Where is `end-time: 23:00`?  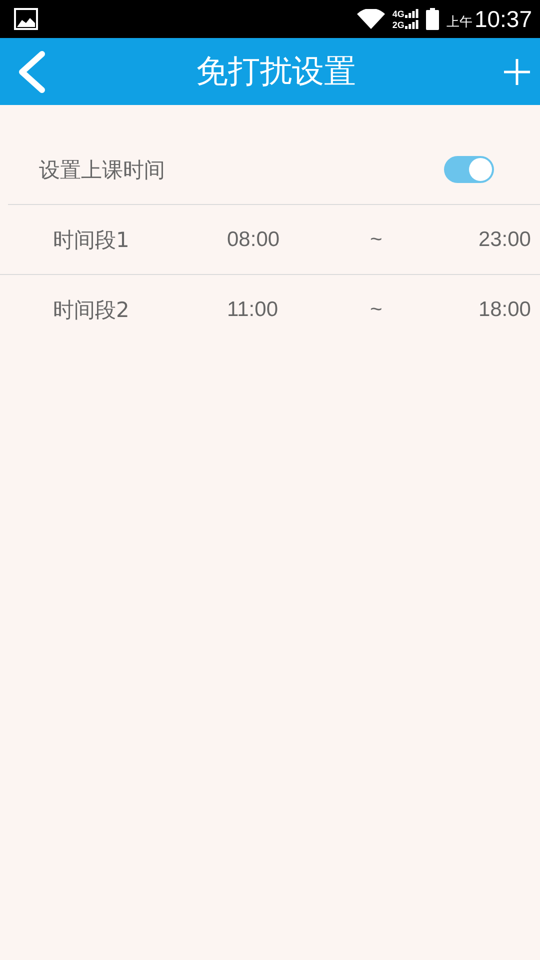 end-time: 23:00 is located at coordinates (504, 240).